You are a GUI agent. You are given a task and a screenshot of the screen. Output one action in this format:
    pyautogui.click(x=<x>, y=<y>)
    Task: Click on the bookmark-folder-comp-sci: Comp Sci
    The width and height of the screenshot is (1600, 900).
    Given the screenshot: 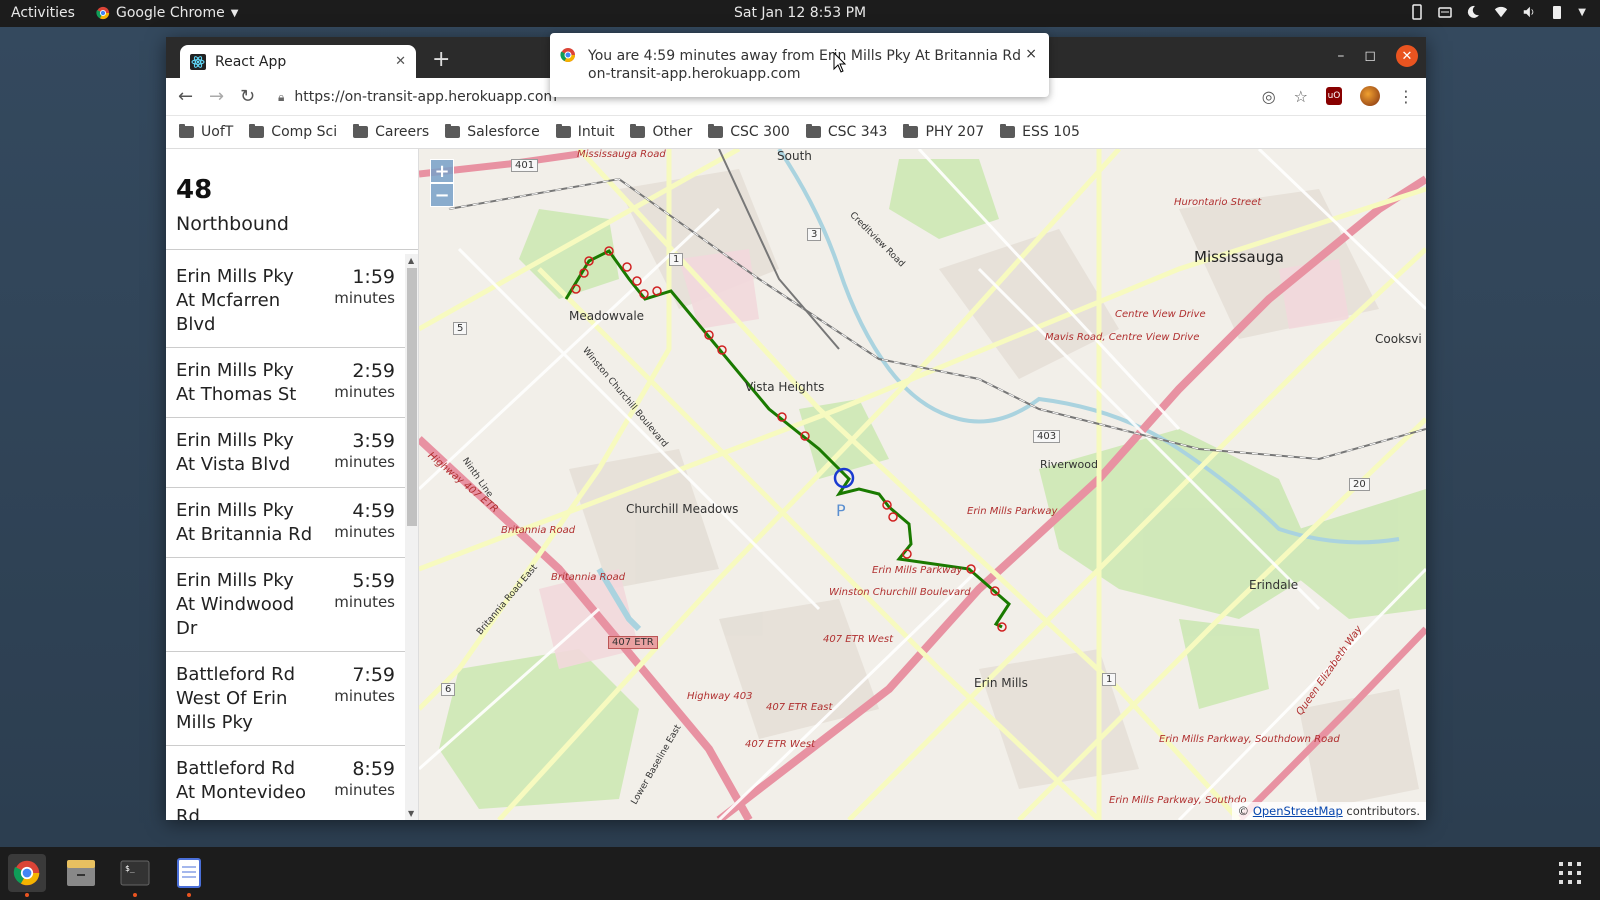 What is the action you would take?
    pyautogui.click(x=293, y=132)
    